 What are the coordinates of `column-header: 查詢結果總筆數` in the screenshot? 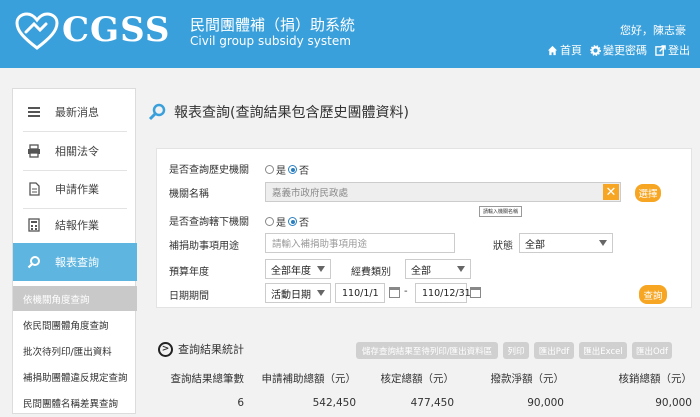 It's located at (207, 379).